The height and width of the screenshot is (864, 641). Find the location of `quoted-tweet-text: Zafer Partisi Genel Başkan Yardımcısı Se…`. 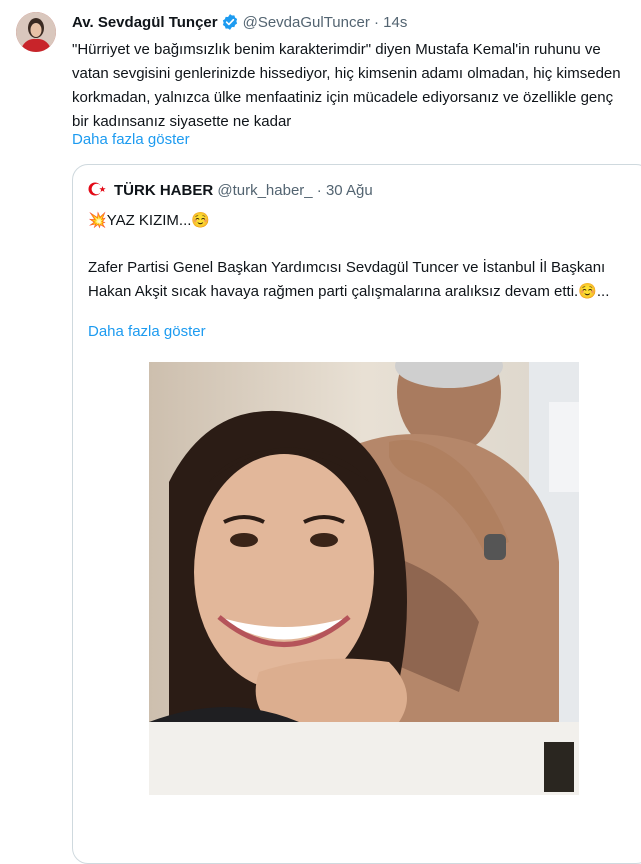

quoted-tweet-text: Zafer Partisi Genel Başkan Yardımcısı Se… is located at coordinates (349, 279).